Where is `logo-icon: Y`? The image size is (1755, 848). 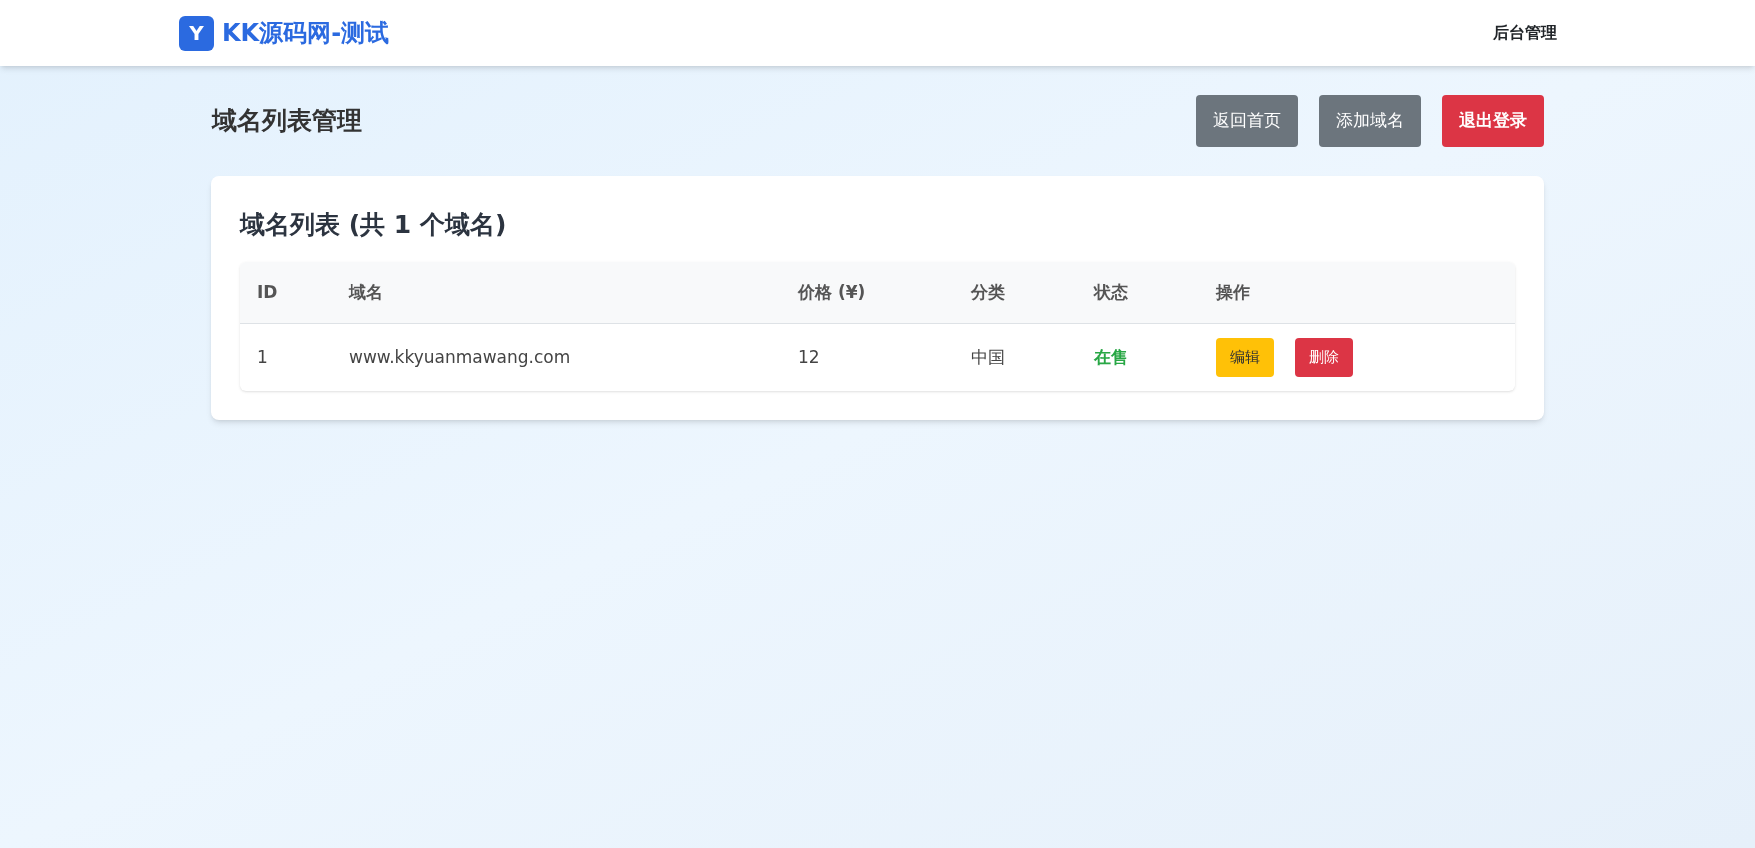 logo-icon: Y is located at coordinates (196, 33).